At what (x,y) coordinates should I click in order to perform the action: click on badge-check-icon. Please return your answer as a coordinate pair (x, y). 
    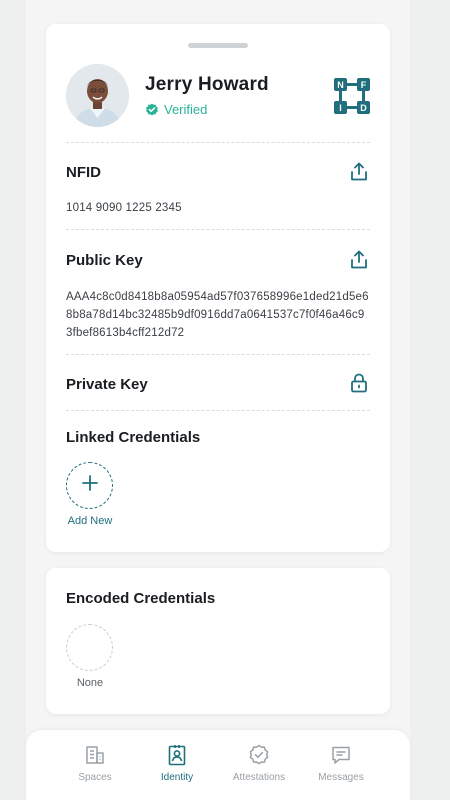
    Looking at the image, I should click on (259, 755).